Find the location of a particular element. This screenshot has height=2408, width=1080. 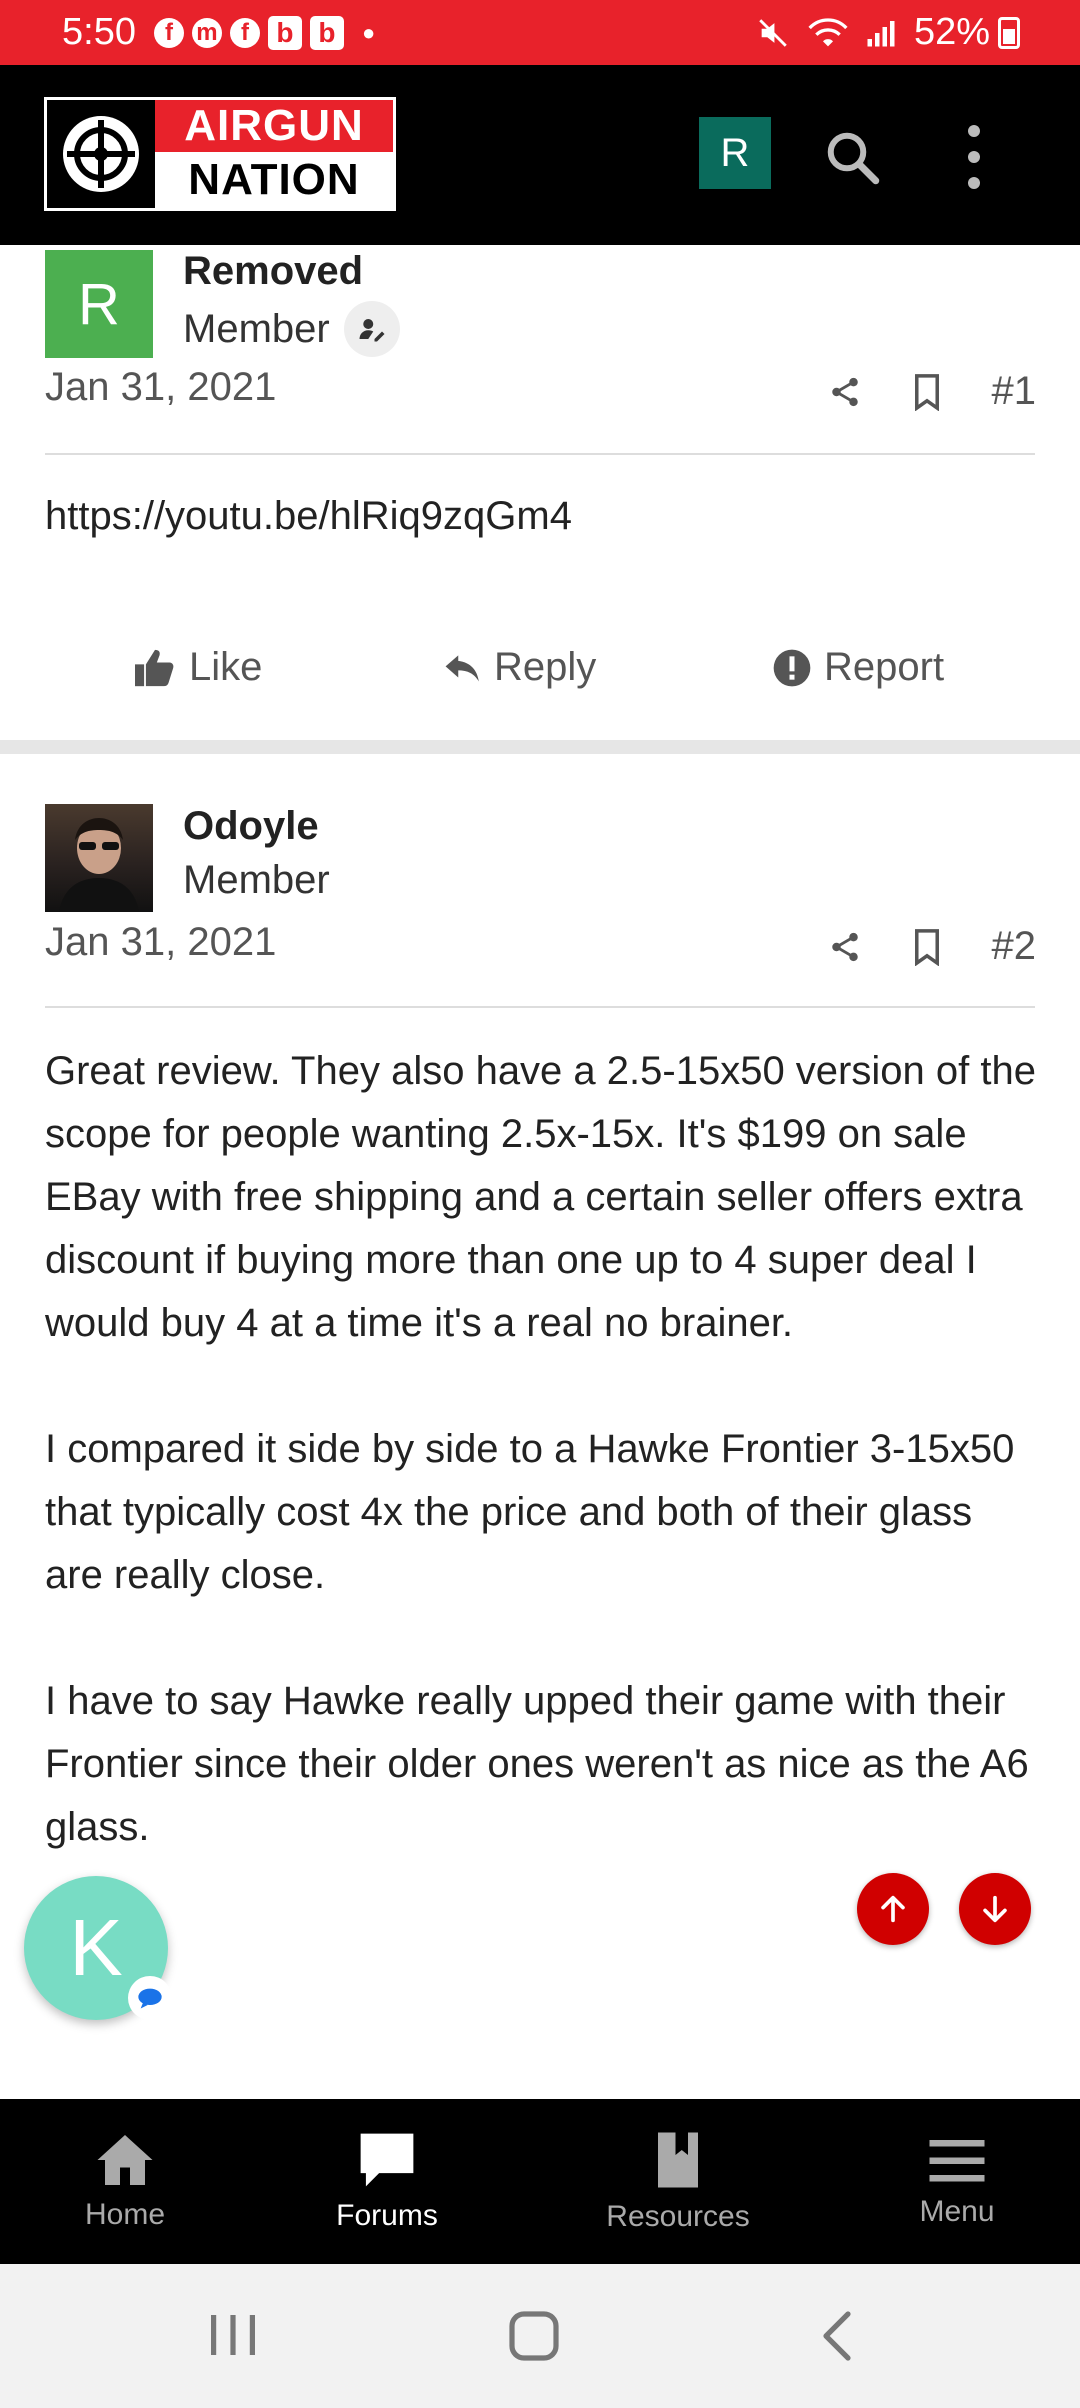

nav-label: Home is located at coordinates (125, 2214).